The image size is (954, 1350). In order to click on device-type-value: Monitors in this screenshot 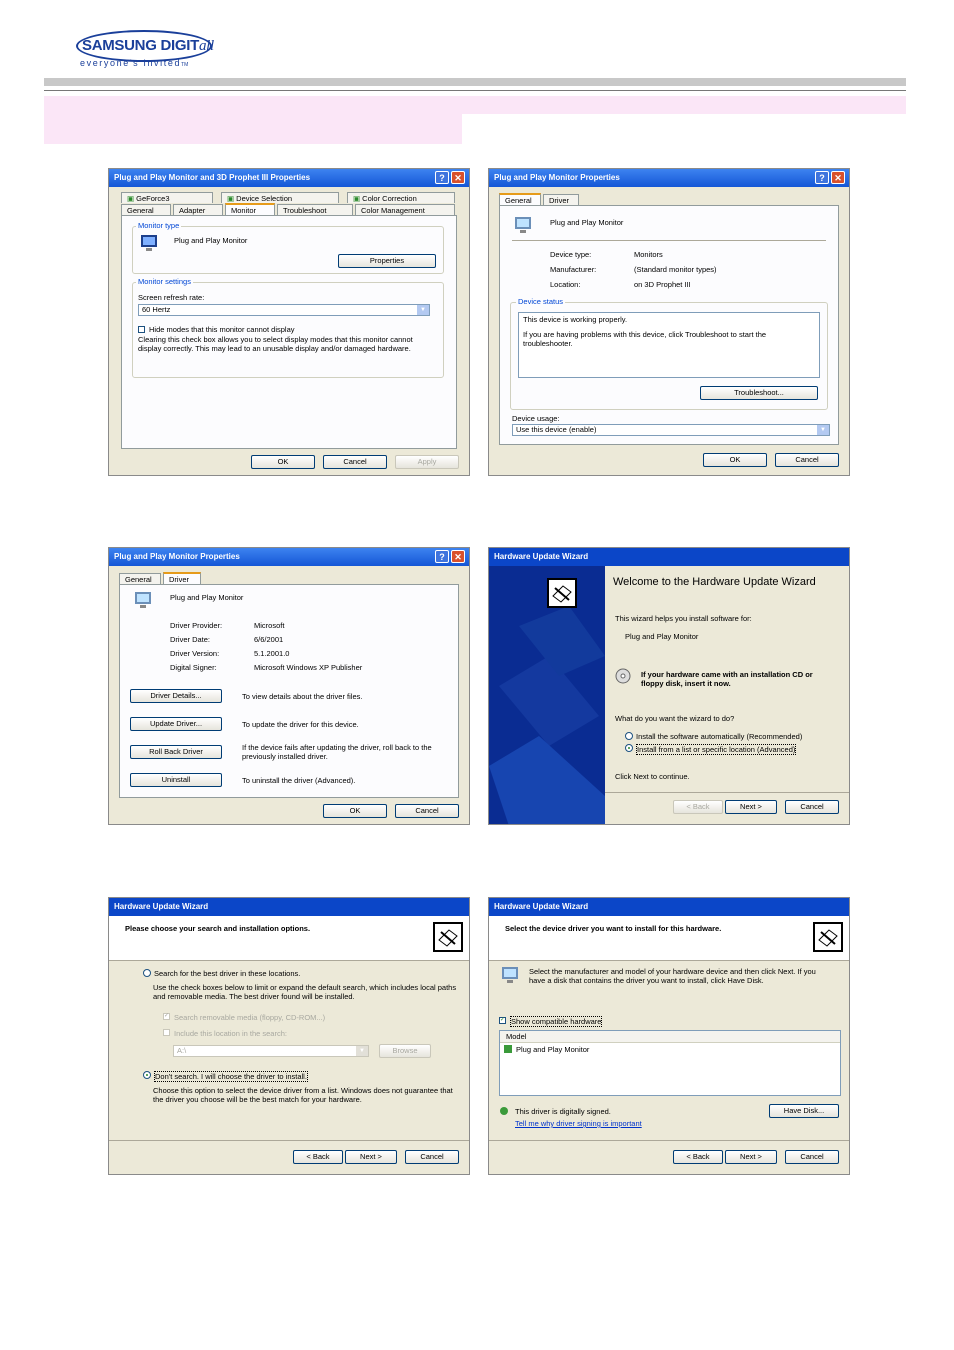, I will do `click(648, 254)`.